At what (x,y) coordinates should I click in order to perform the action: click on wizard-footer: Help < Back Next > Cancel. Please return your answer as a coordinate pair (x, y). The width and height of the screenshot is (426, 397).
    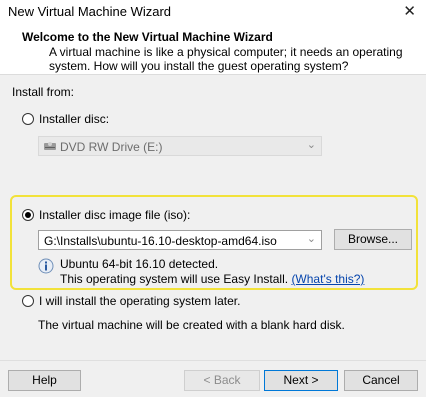
    Looking at the image, I should click on (213, 378).